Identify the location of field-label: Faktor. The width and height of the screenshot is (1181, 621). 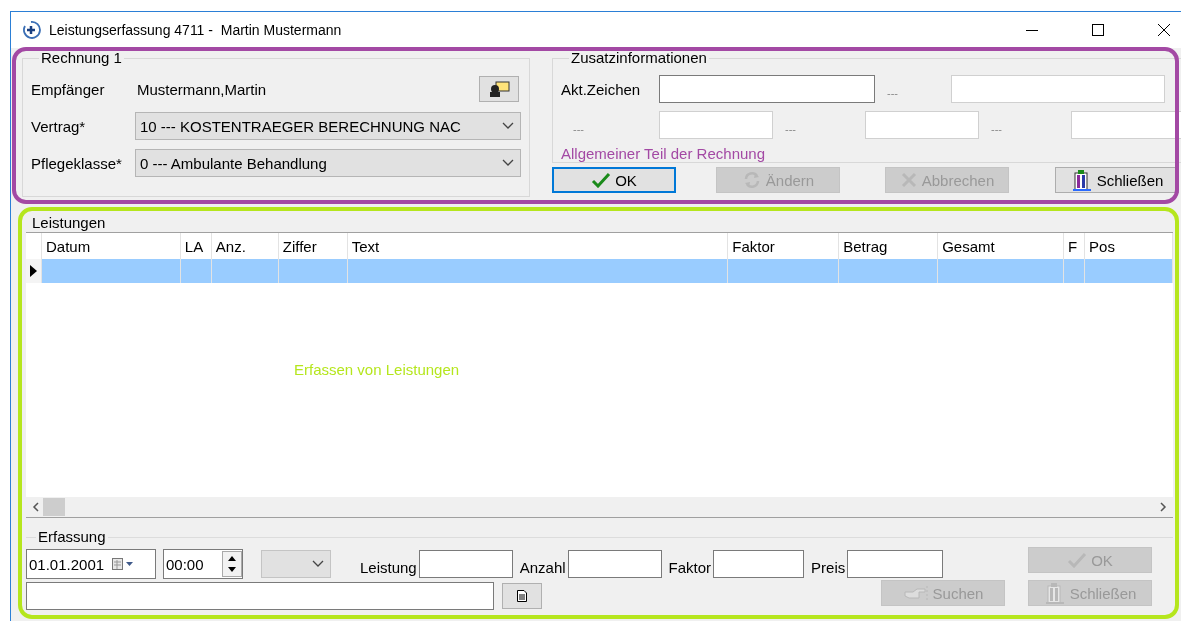
(690, 566).